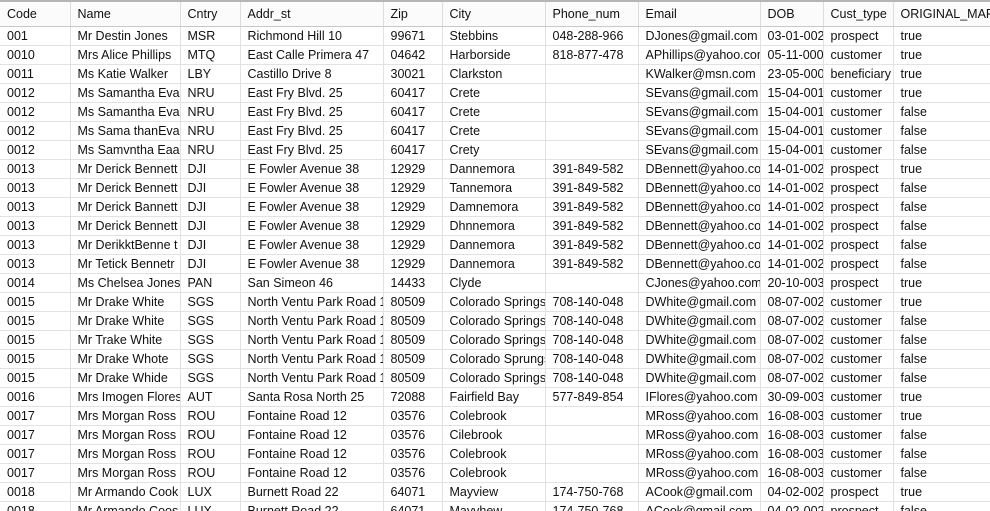 The width and height of the screenshot is (990, 511). What do you see at coordinates (699, 74) in the screenshot?
I see `cell-email: KWalker@msn.com` at bounding box center [699, 74].